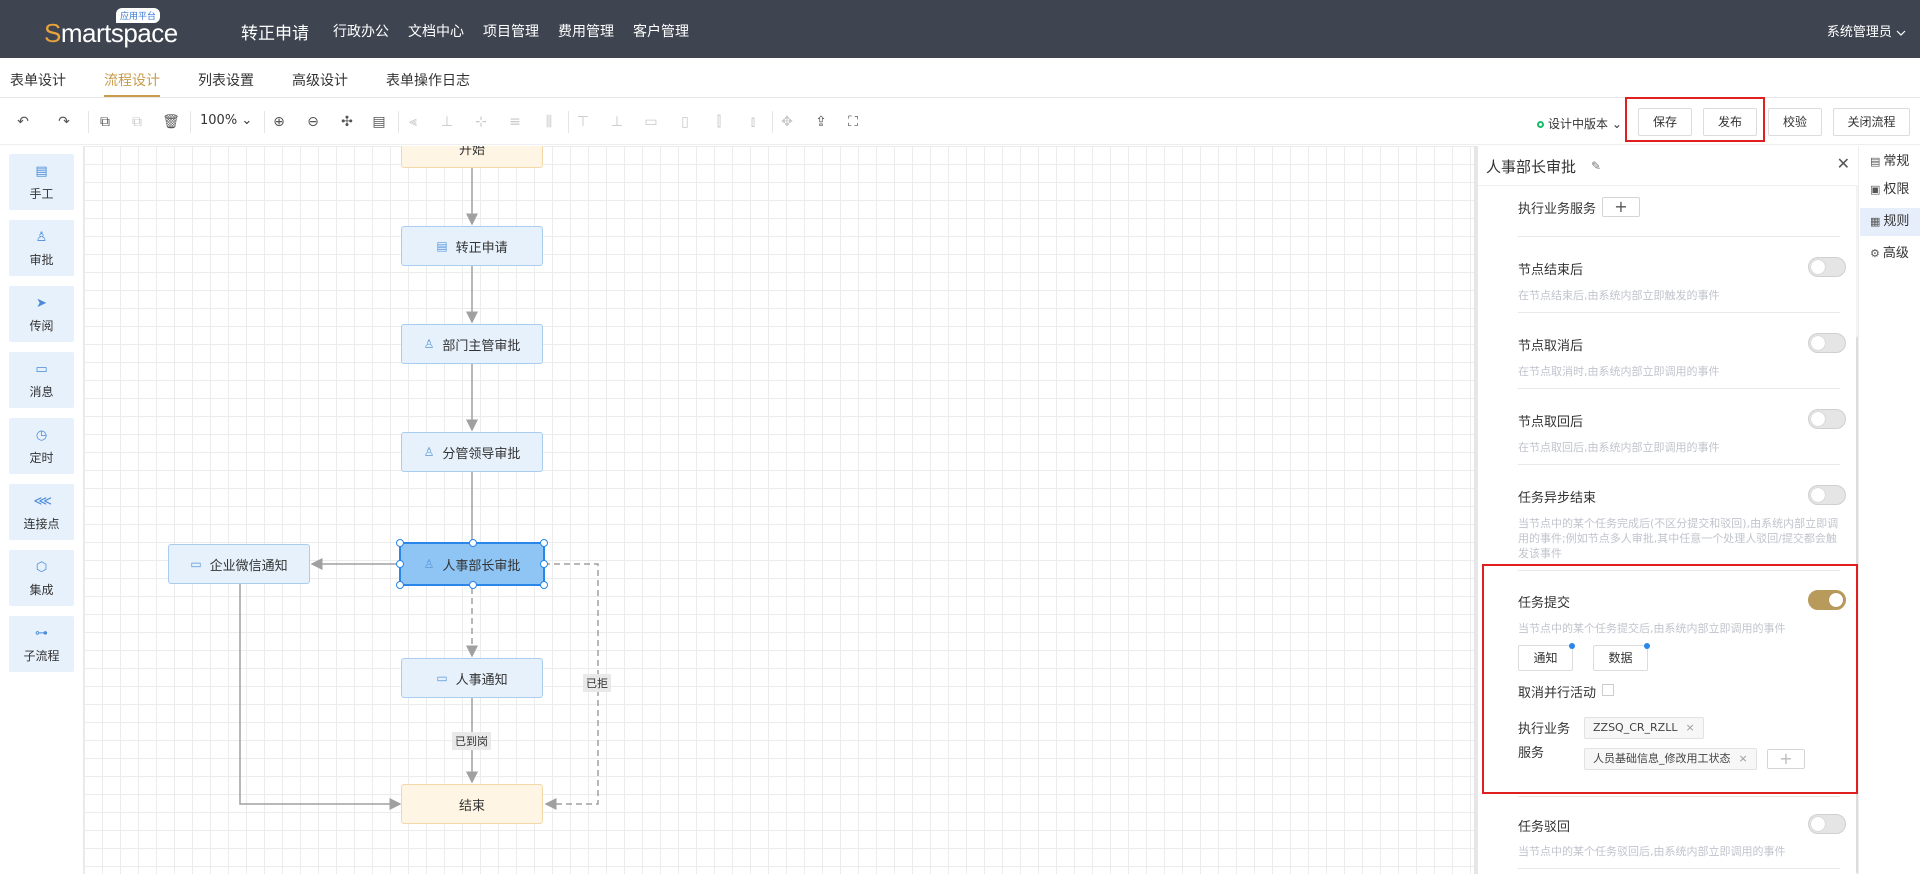 The width and height of the screenshot is (1920, 874). What do you see at coordinates (1890, 162) in the screenshot?
I see `side-tab-general: ▤ 常规` at bounding box center [1890, 162].